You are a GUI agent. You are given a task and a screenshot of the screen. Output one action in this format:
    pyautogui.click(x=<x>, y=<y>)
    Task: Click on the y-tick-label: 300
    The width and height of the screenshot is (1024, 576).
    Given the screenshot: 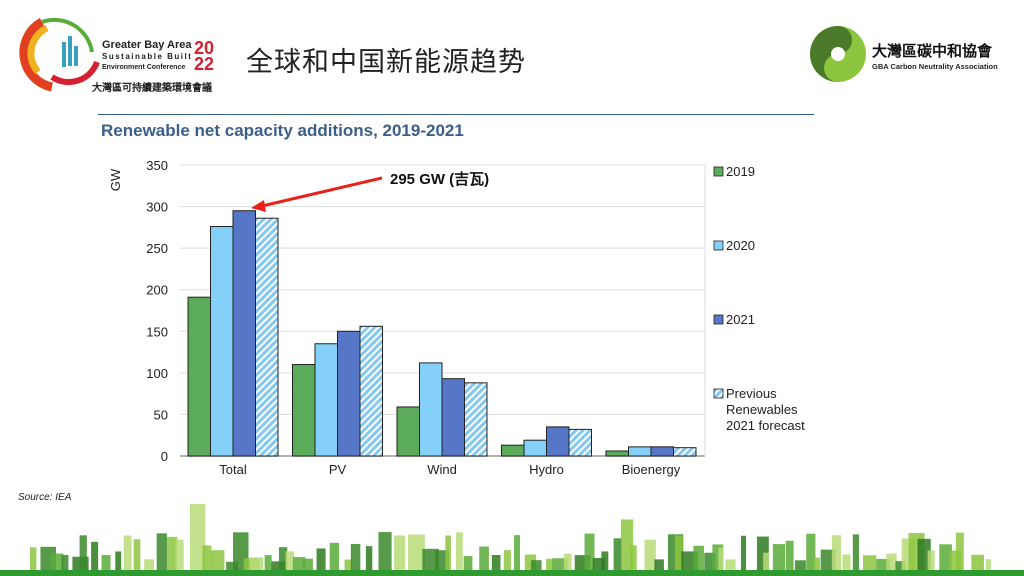 What is the action you would take?
    pyautogui.click(x=157, y=207)
    